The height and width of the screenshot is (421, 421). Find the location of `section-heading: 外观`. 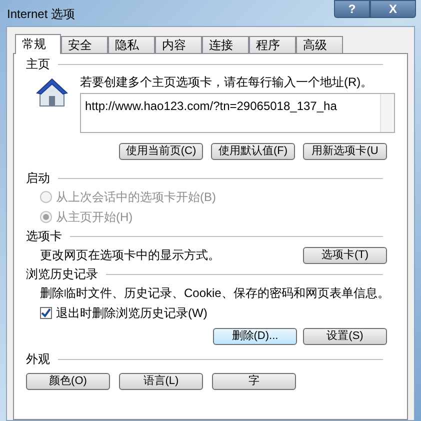

section-heading: 外观 is located at coordinates (38, 359).